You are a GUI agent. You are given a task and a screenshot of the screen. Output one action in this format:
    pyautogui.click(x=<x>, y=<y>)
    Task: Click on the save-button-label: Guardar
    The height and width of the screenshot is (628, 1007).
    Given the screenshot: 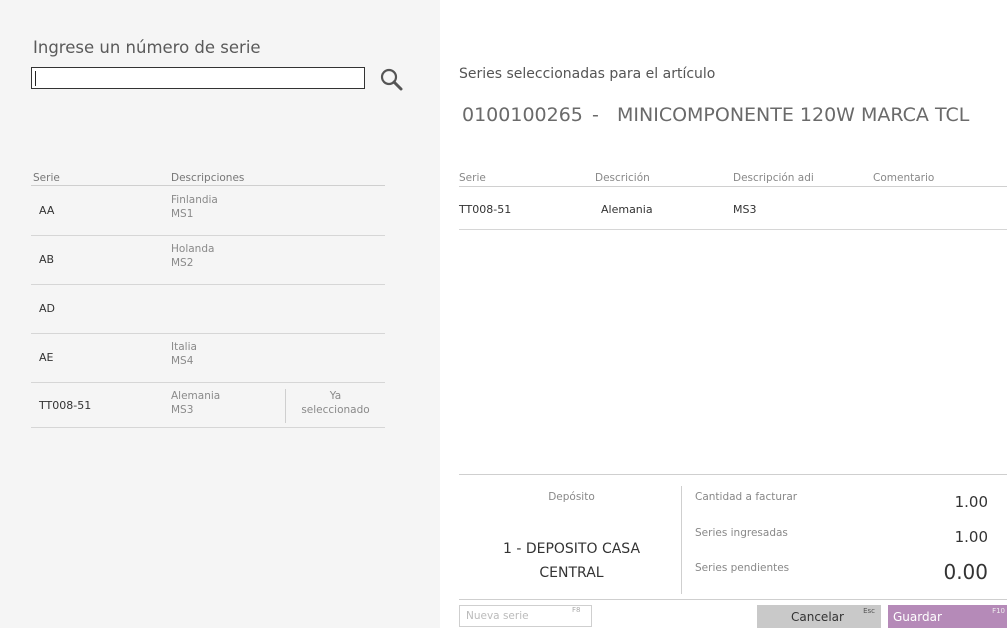 What is the action you would take?
    pyautogui.click(x=917, y=617)
    